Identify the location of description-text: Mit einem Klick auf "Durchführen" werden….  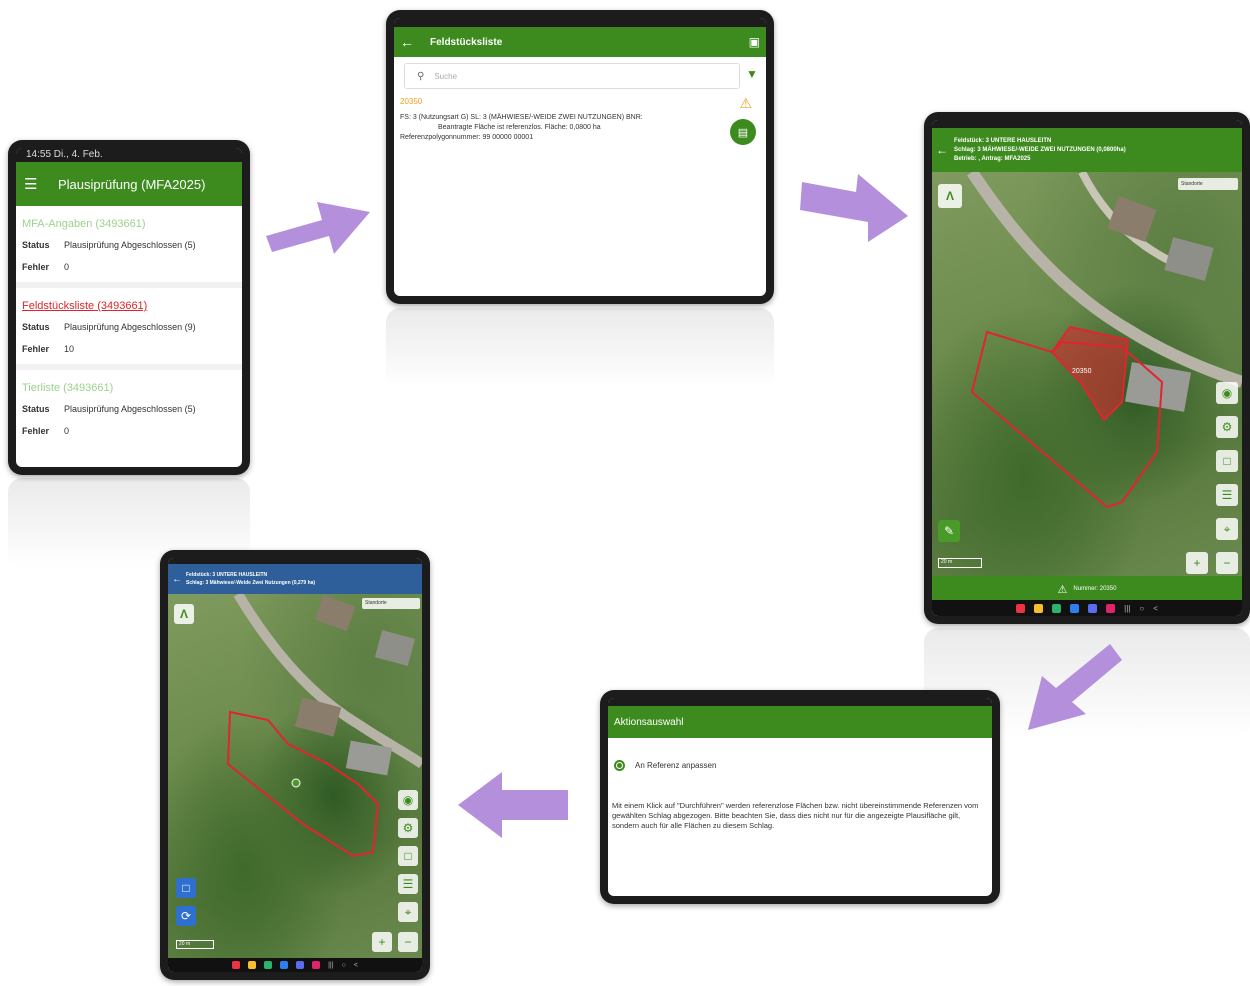
(795, 815).